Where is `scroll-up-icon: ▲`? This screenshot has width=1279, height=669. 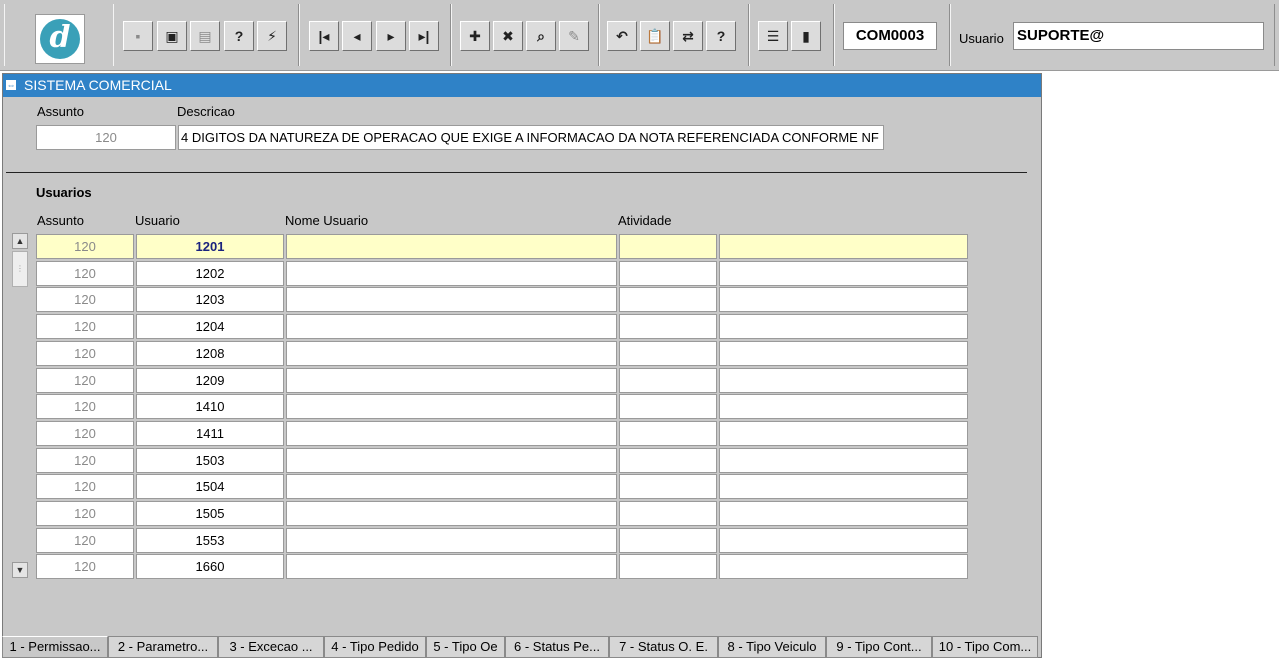
scroll-up-icon: ▲ is located at coordinates (20, 241).